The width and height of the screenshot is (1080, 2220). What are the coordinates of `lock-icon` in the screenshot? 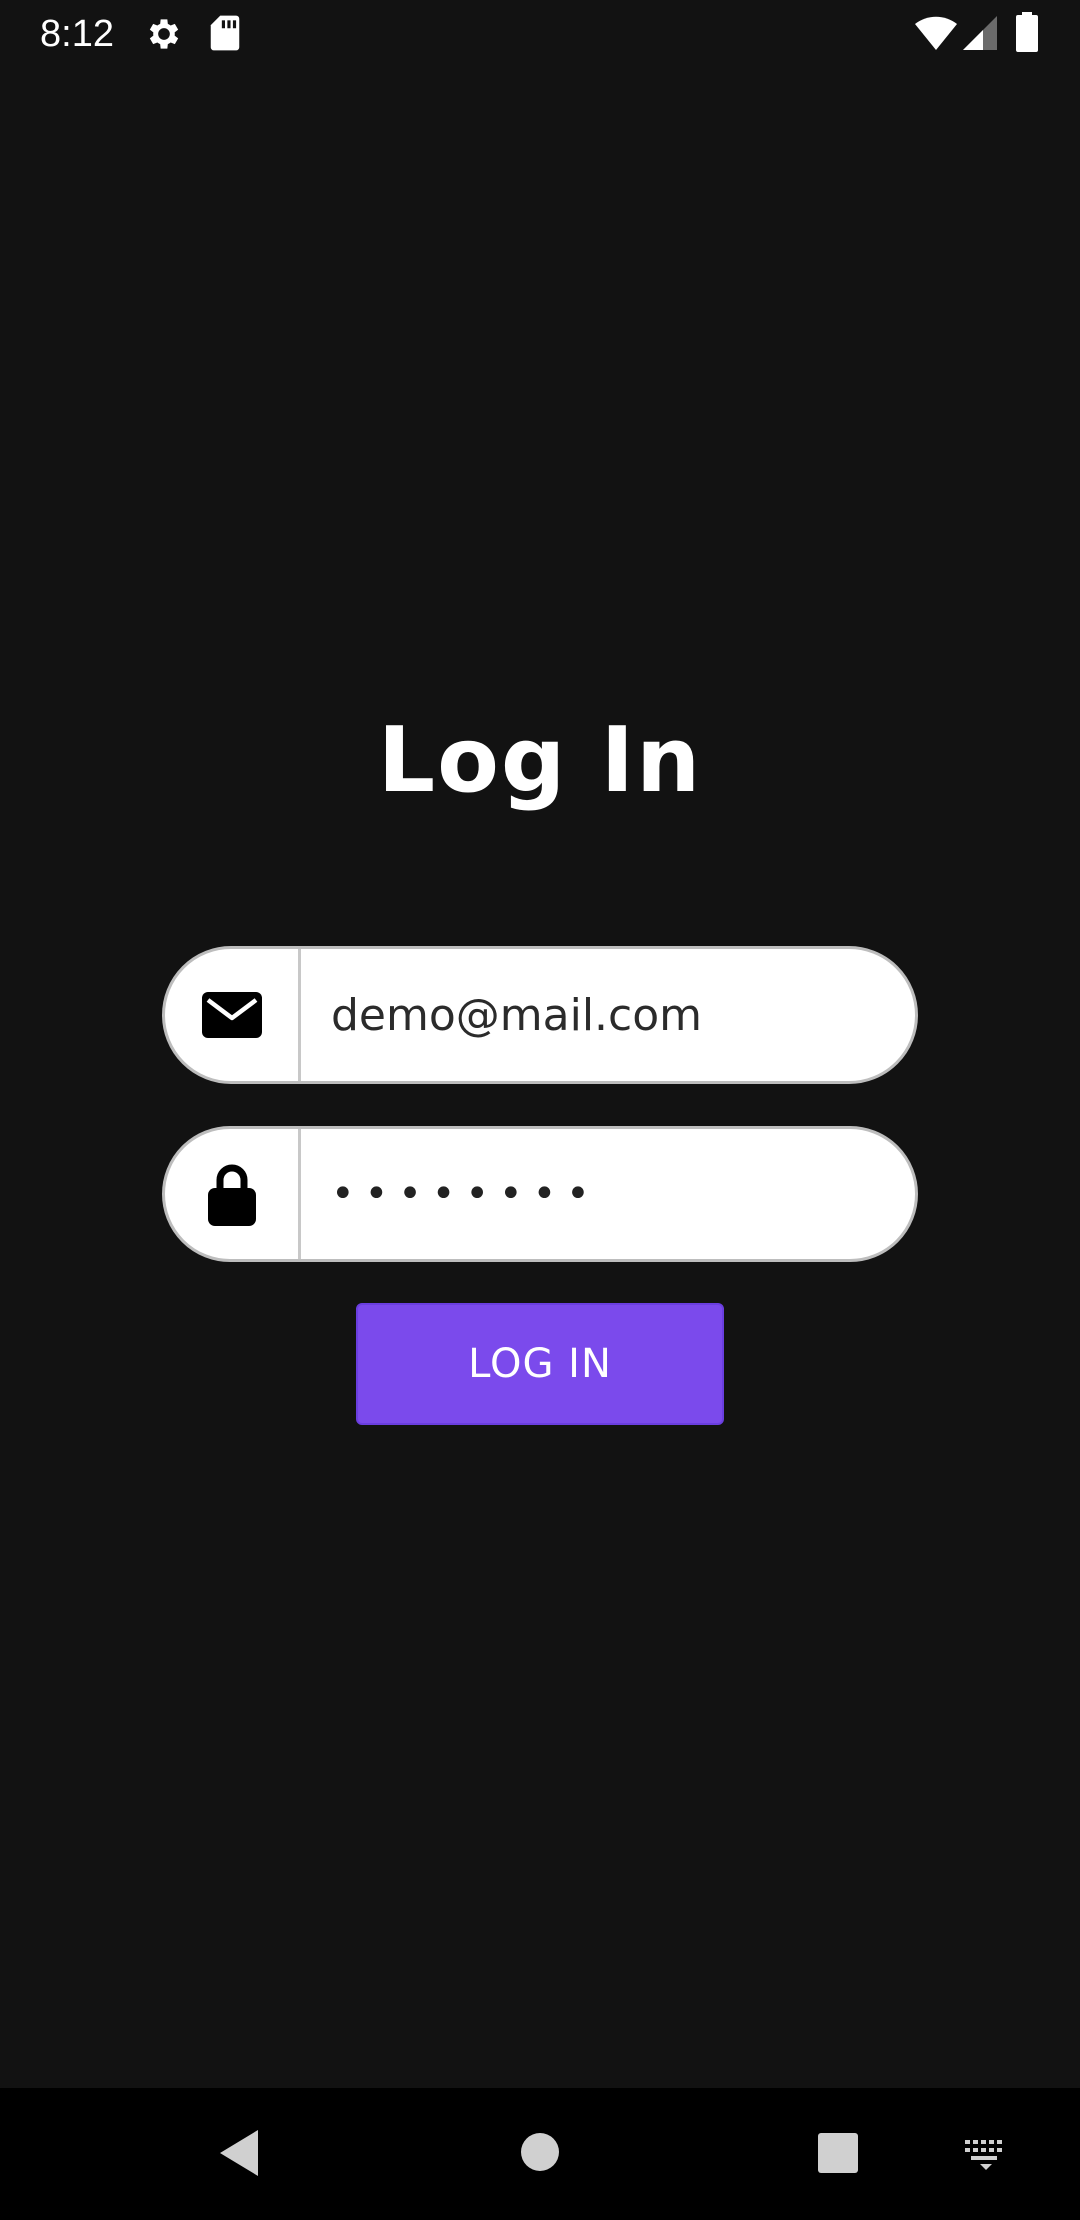 It's located at (231, 1195).